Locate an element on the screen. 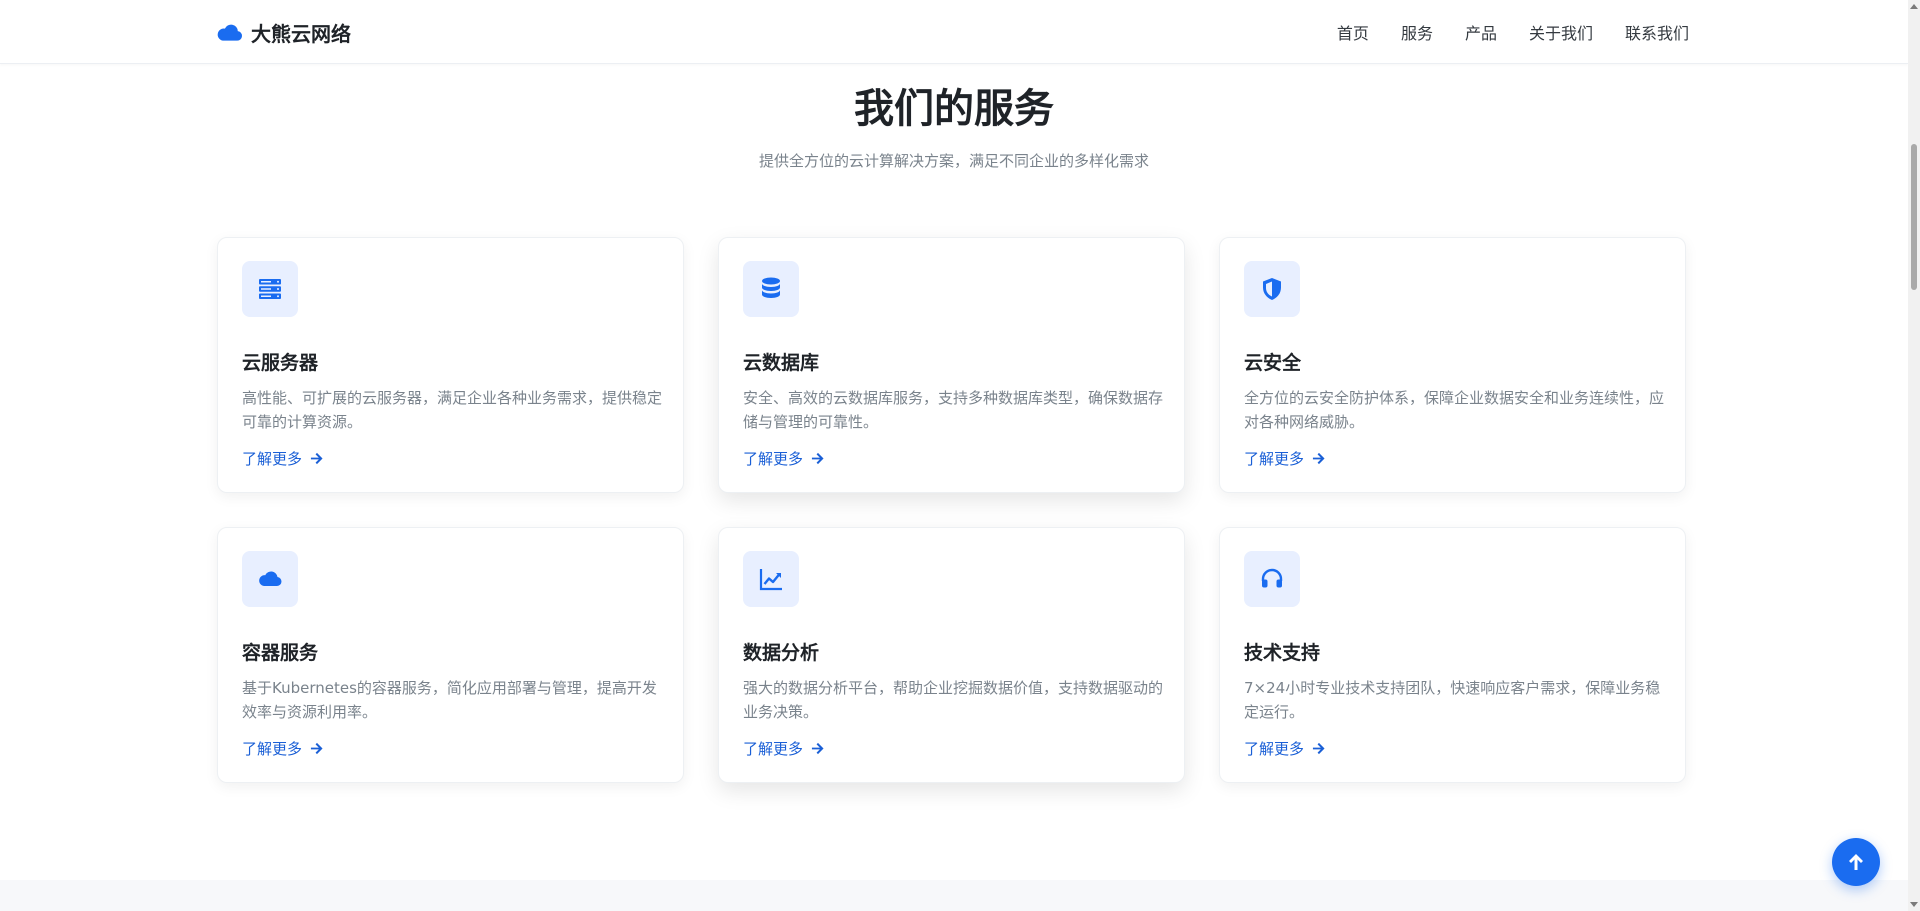  navbar: 大熊云网络 首页 服务 产品 关于我们 联系我们 is located at coordinates (954, 32).